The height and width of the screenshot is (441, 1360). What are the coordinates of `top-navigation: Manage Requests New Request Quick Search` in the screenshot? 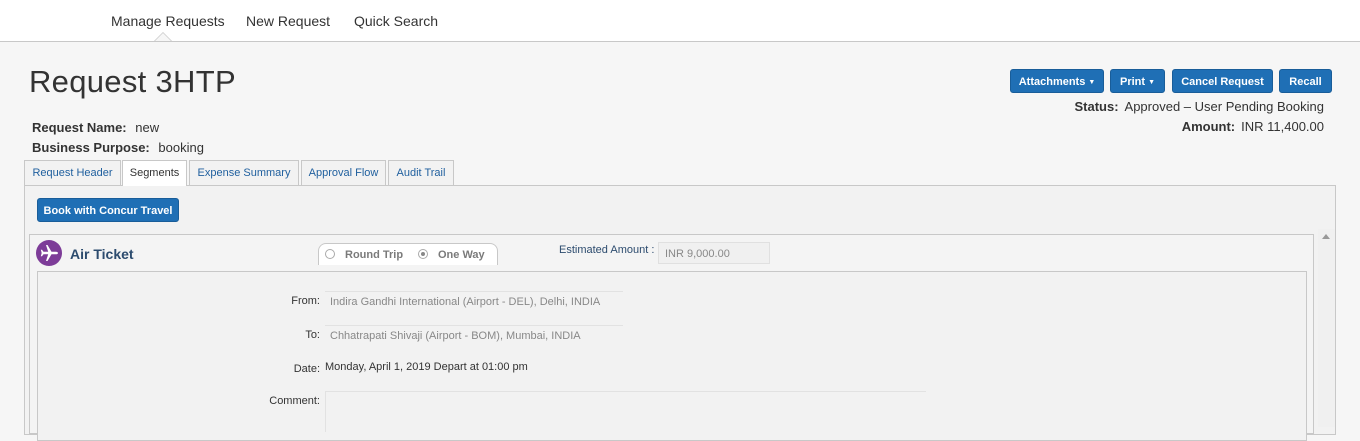 It's located at (680, 21).